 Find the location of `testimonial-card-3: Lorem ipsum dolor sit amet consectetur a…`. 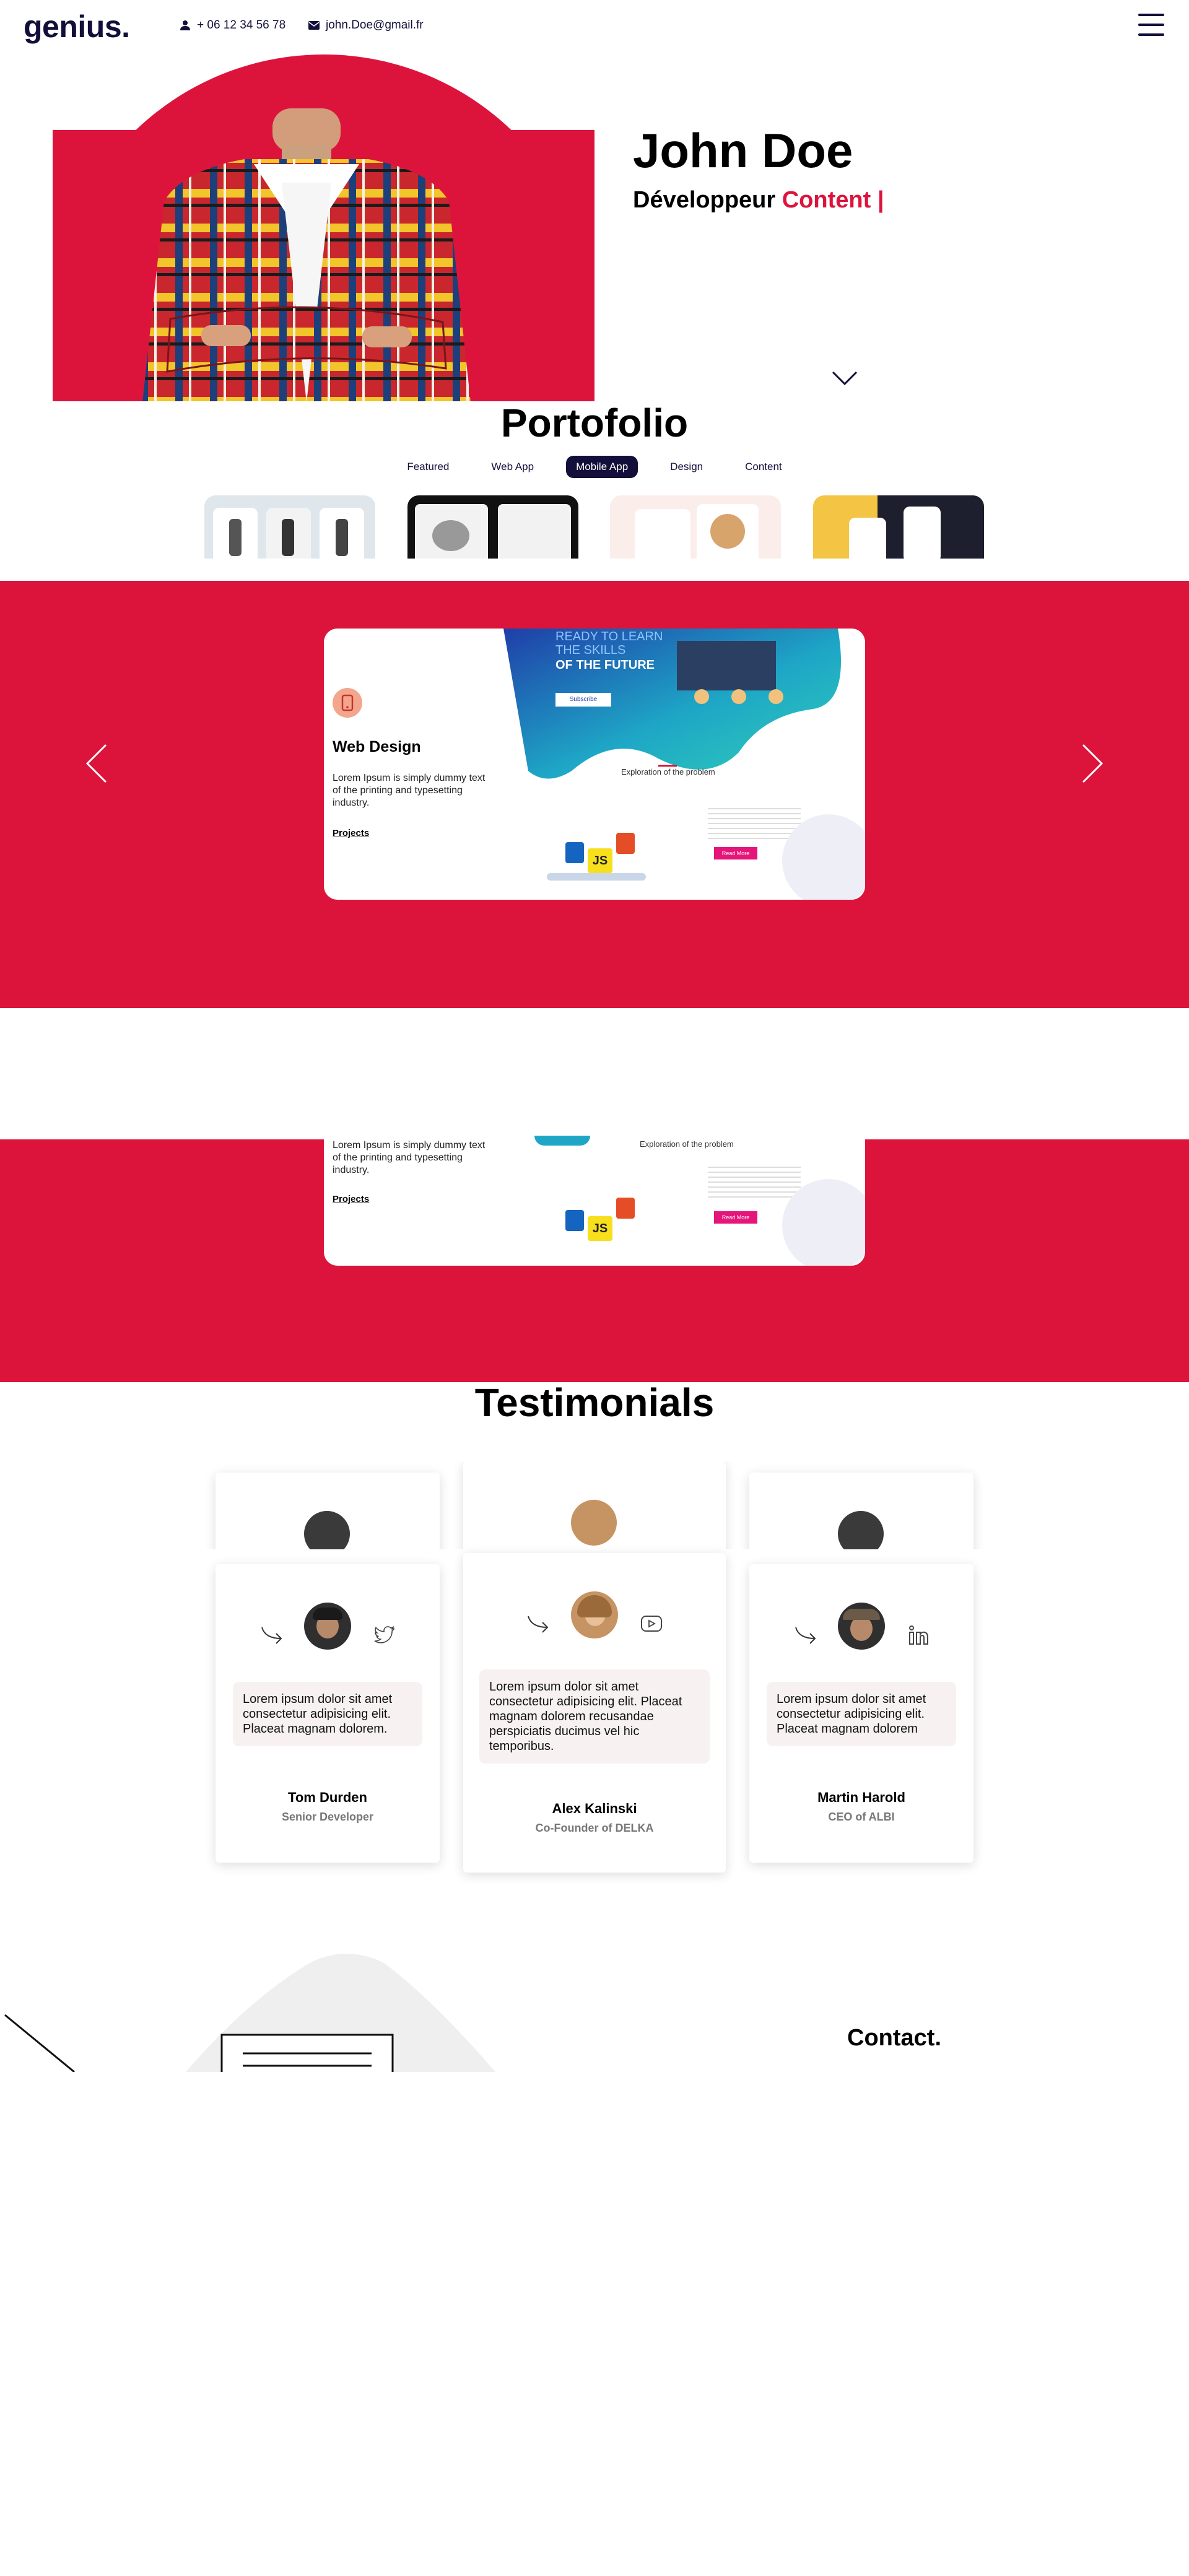

testimonial-card-3: Lorem ipsum dolor sit amet consectetur a… is located at coordinates (861, 1713).